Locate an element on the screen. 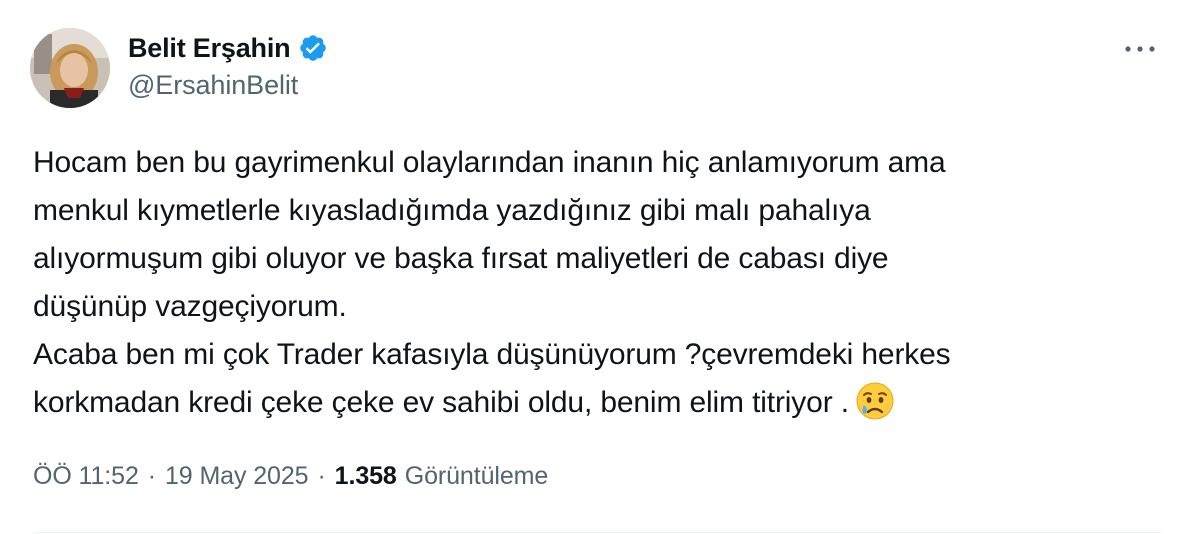 The width and height of the screenshot is (1200, 534). divider is located at coordinates (597, 532).